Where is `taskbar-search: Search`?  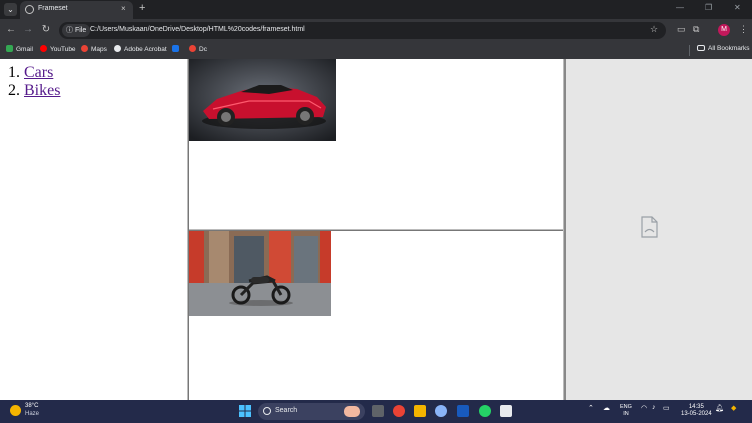 taskbar-search: Search is located at coordinates (311, 411).